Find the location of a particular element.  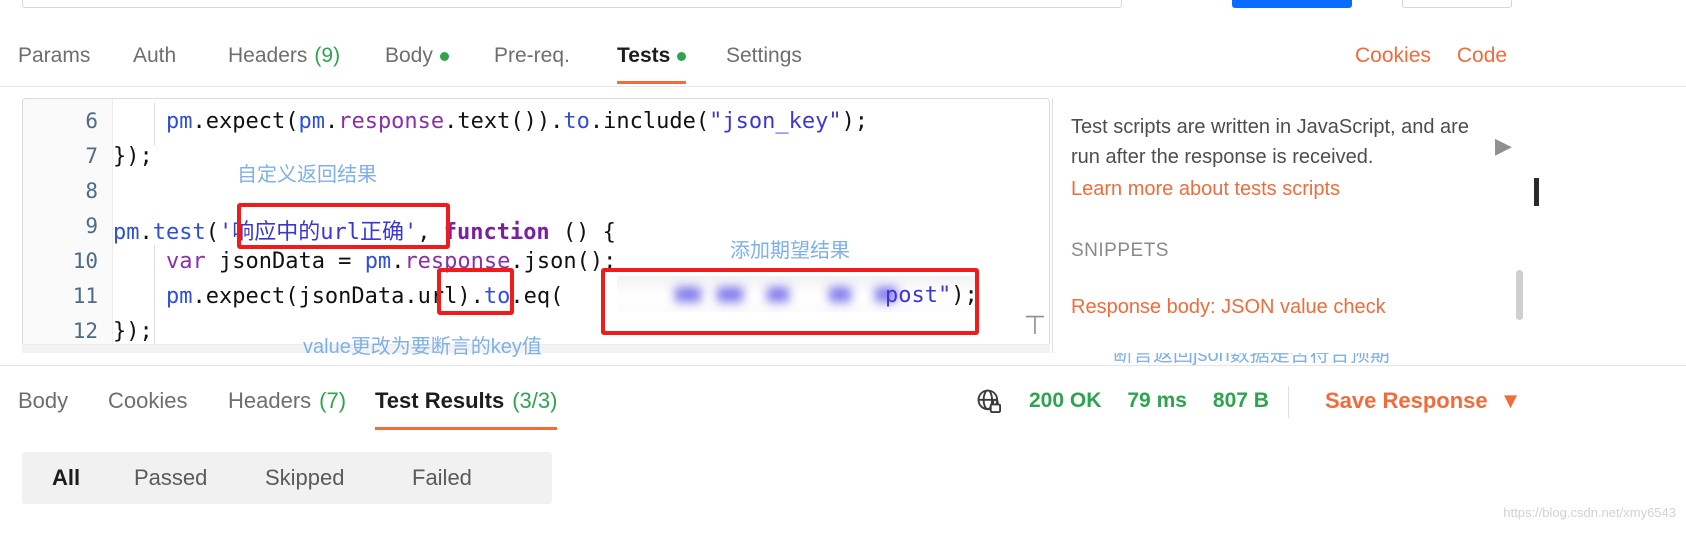

test-result-filter-bar: All Passed Skipped Failed is located at coordinates (287, 478).